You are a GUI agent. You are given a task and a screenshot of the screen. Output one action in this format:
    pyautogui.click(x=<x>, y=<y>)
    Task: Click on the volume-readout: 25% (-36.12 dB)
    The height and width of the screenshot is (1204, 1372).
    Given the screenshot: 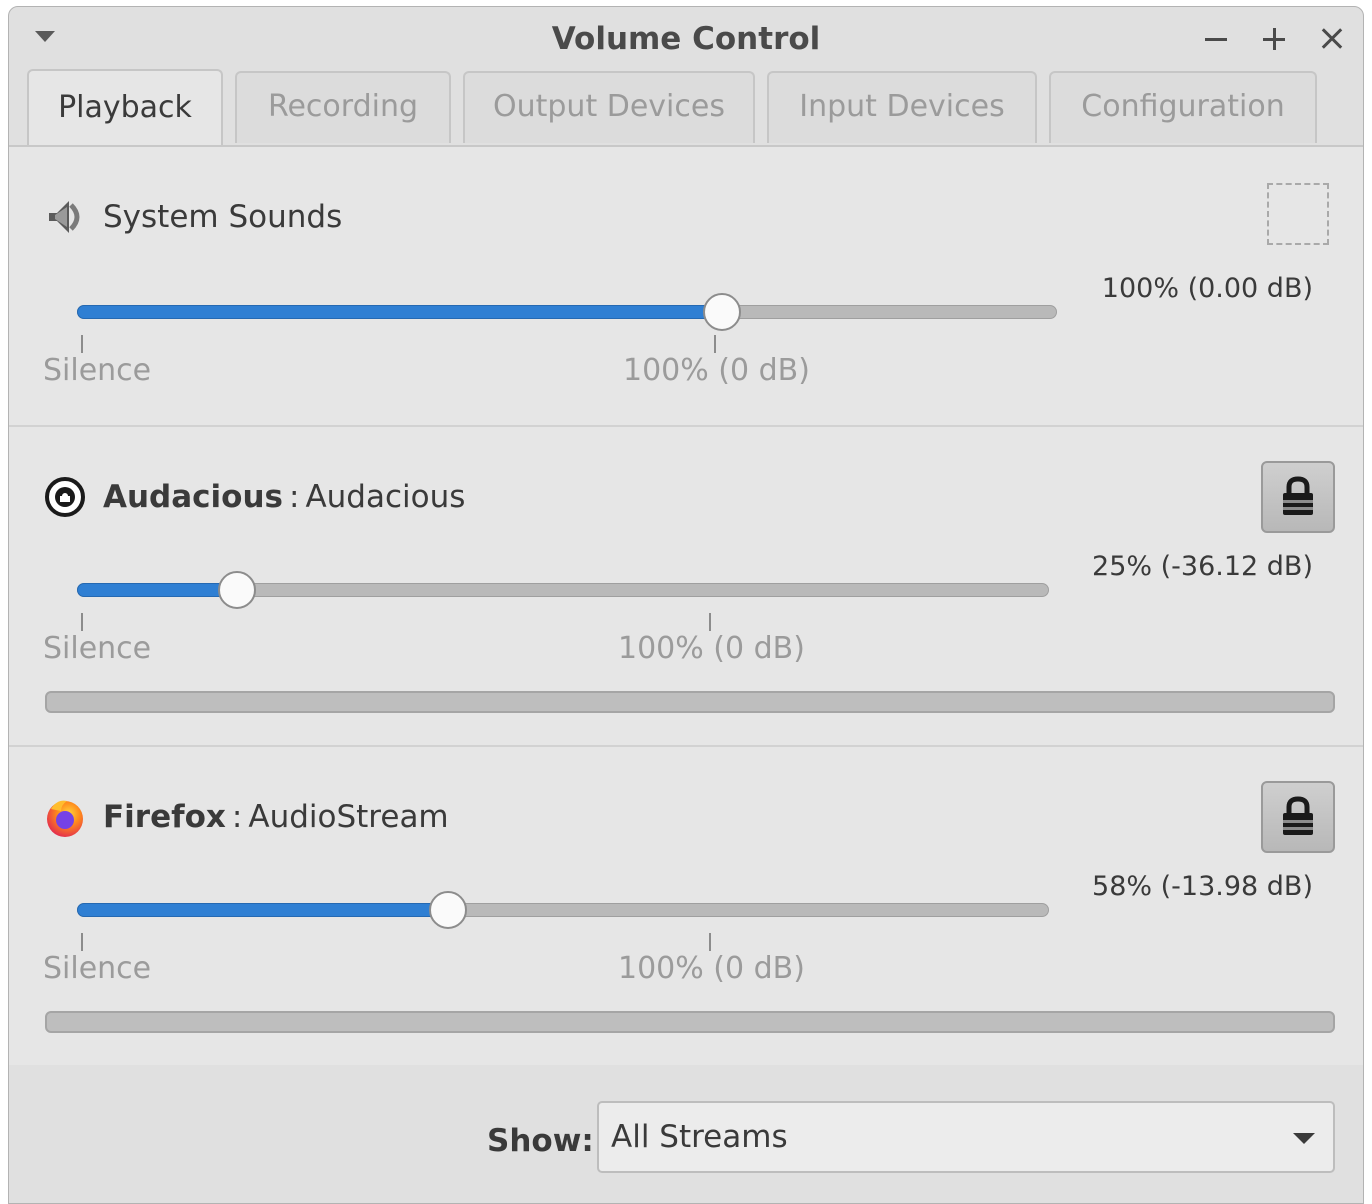 What is the action you would take?
    pyautogui.click(x=1202, y=566)
    